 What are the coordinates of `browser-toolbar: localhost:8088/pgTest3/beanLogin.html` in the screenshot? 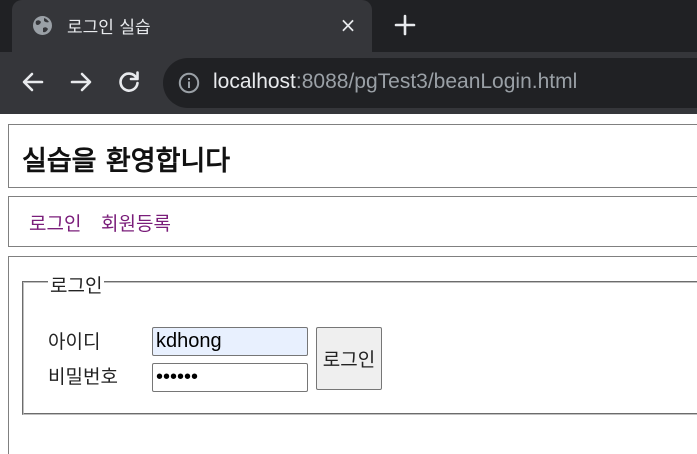 It's located at (348, 83).